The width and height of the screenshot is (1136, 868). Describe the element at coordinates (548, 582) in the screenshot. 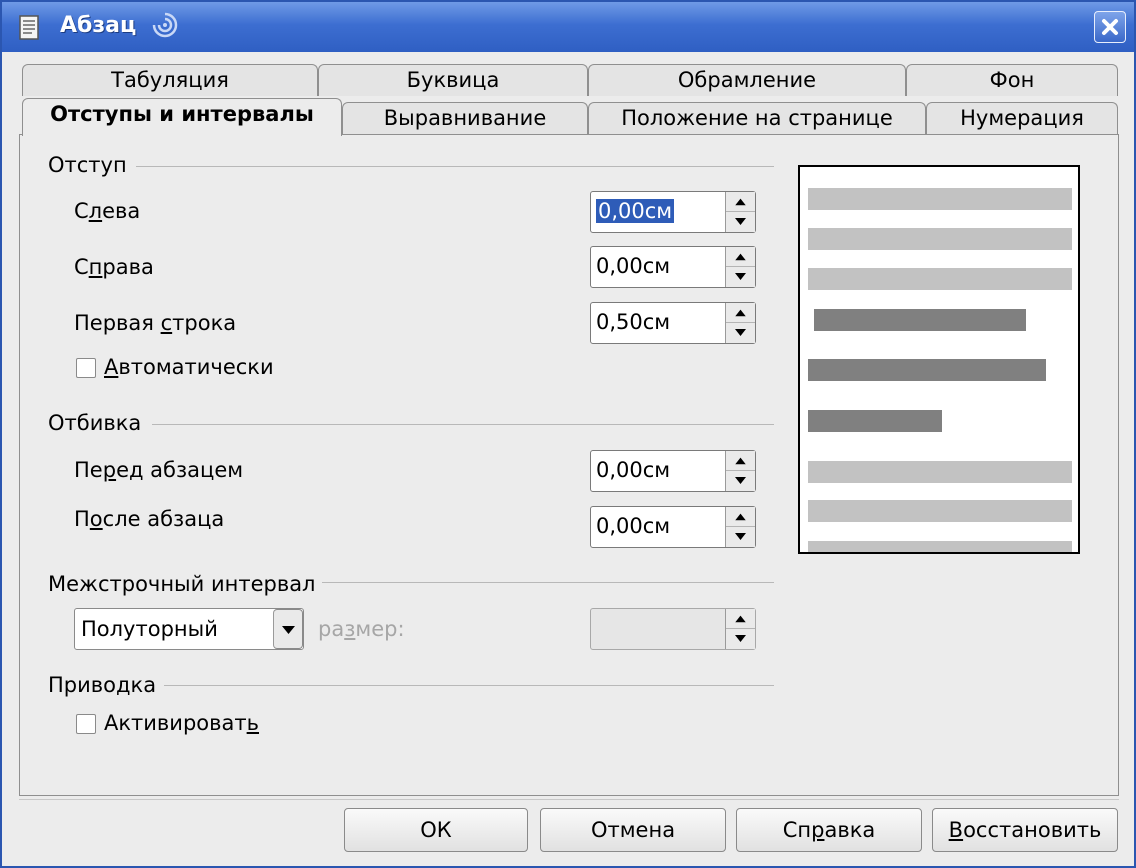

I see `line-spacing-divider` at that location.